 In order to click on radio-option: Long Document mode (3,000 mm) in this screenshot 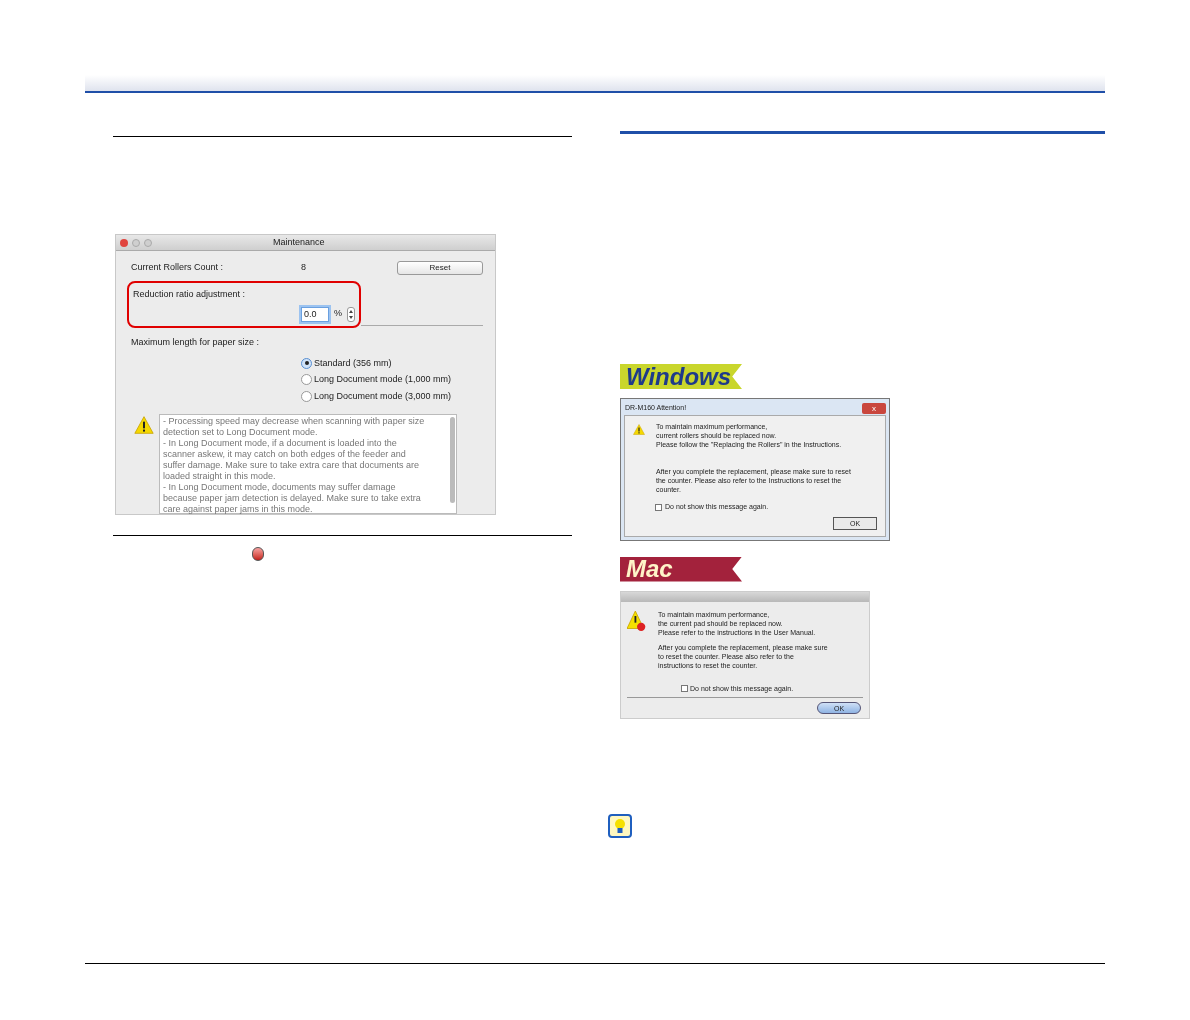, I will do `click(376, 396)`.